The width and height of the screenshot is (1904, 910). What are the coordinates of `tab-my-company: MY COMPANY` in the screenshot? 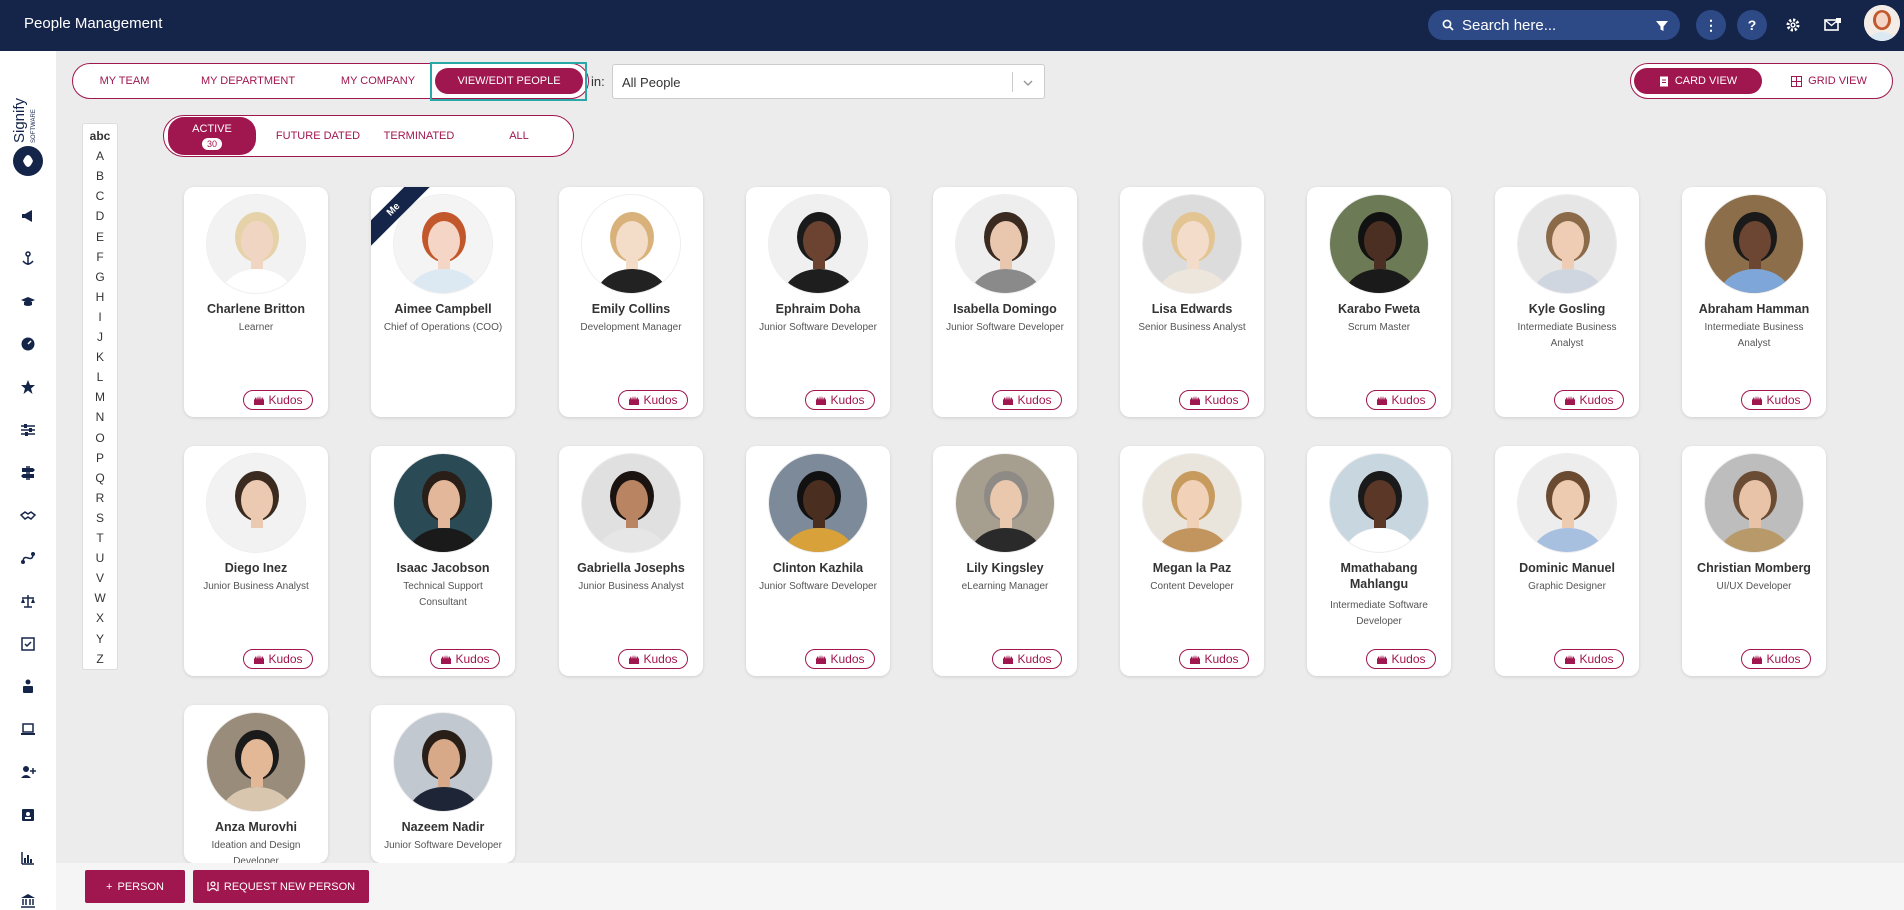 It's located at (378, 81).